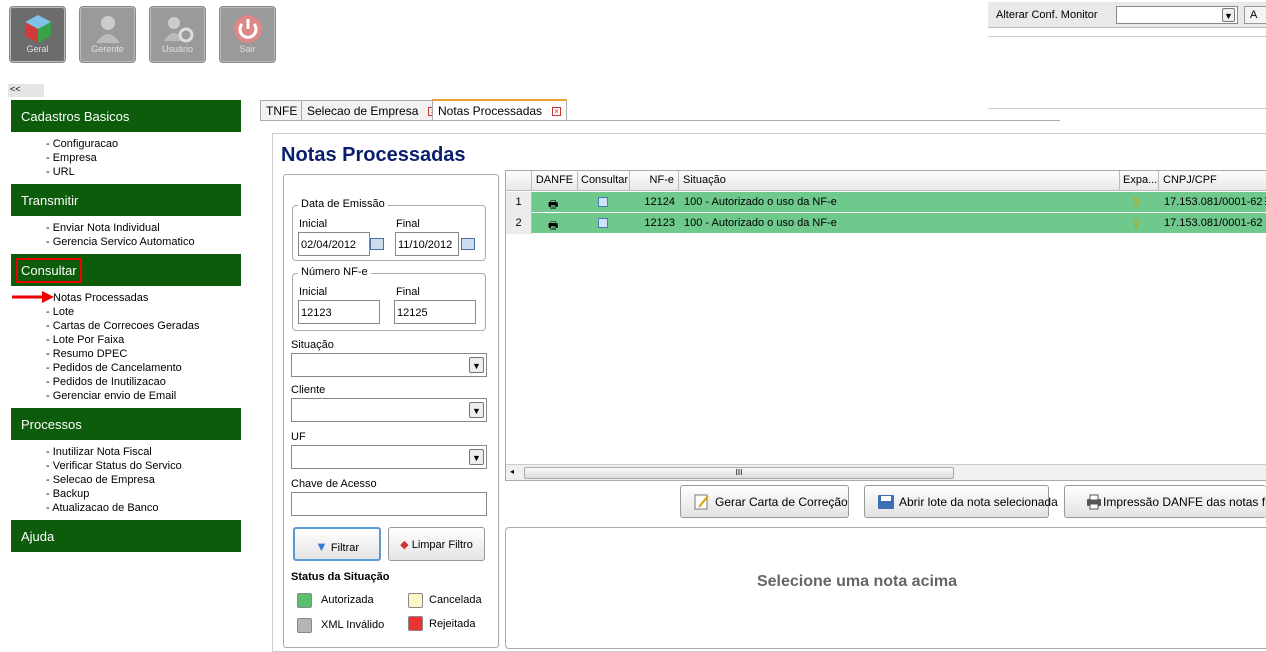  Describe the element at coordinates (126, 270) in the screenshot. I see `section-consultar: Consultar` at that location.